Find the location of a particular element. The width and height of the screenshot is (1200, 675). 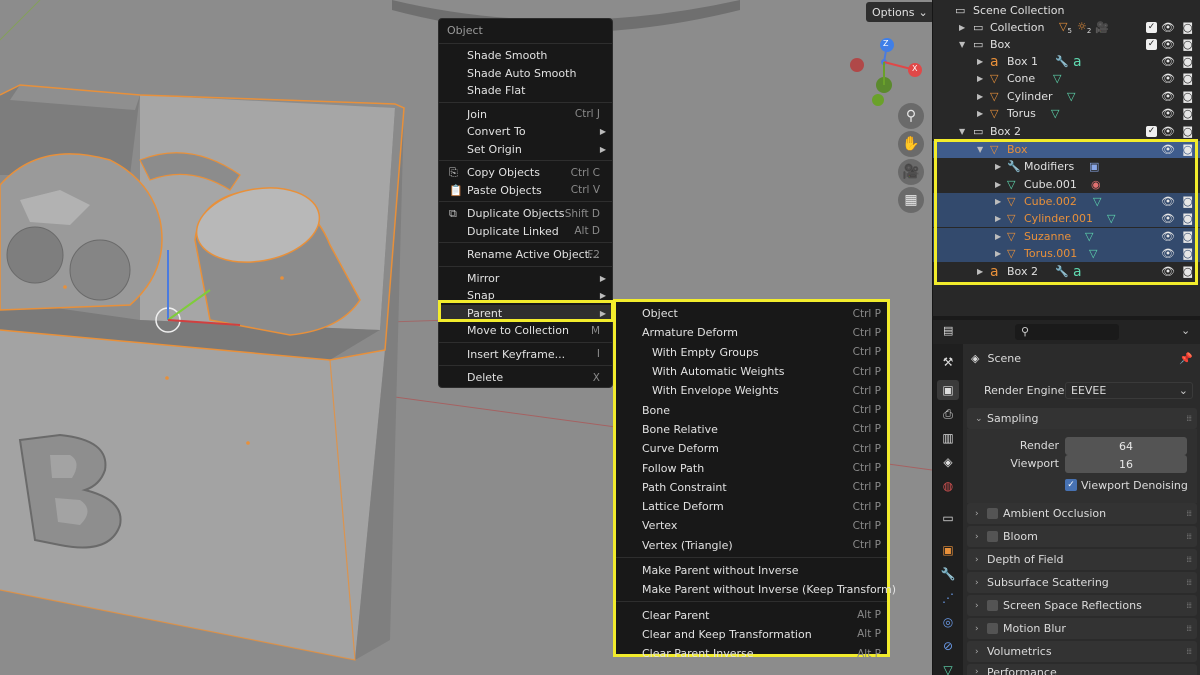

menu-item-paste-objects: 📋 Paste Objects Ctrl V is located at coordinates (525, 191).